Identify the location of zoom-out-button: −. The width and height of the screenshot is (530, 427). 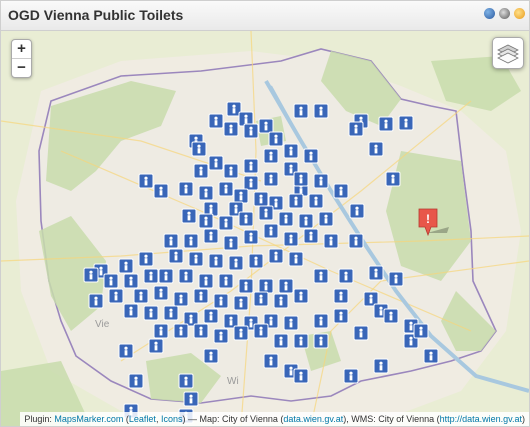
(21, 67).